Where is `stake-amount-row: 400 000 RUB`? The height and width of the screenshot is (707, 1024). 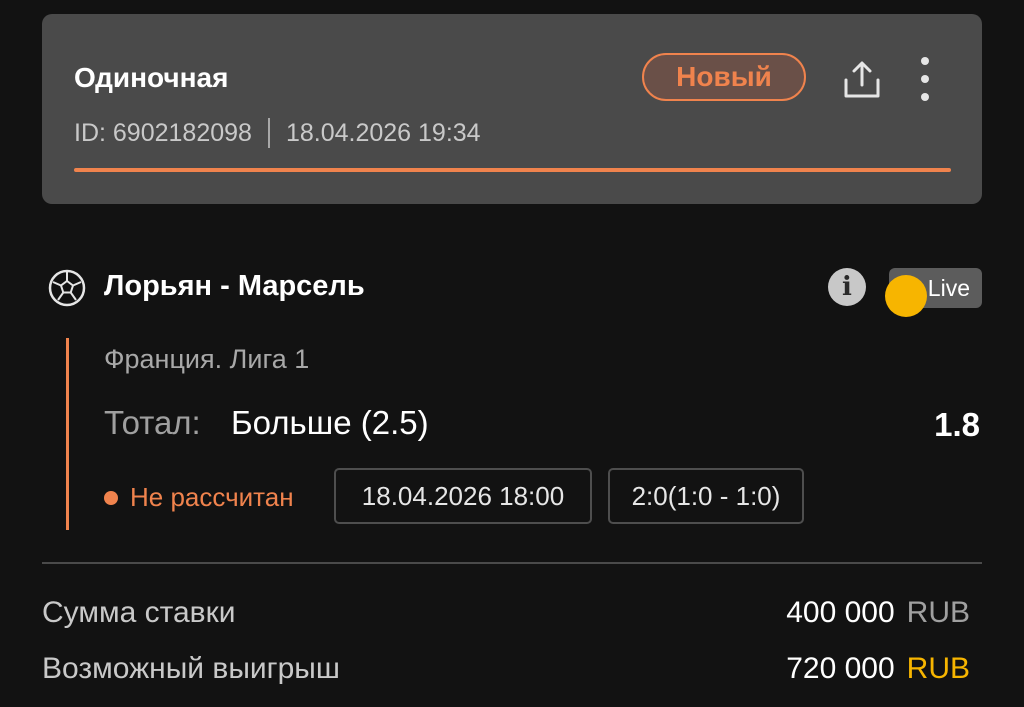 stake-amount-row: 400 000 RUB is located at coordinates (878, 613).